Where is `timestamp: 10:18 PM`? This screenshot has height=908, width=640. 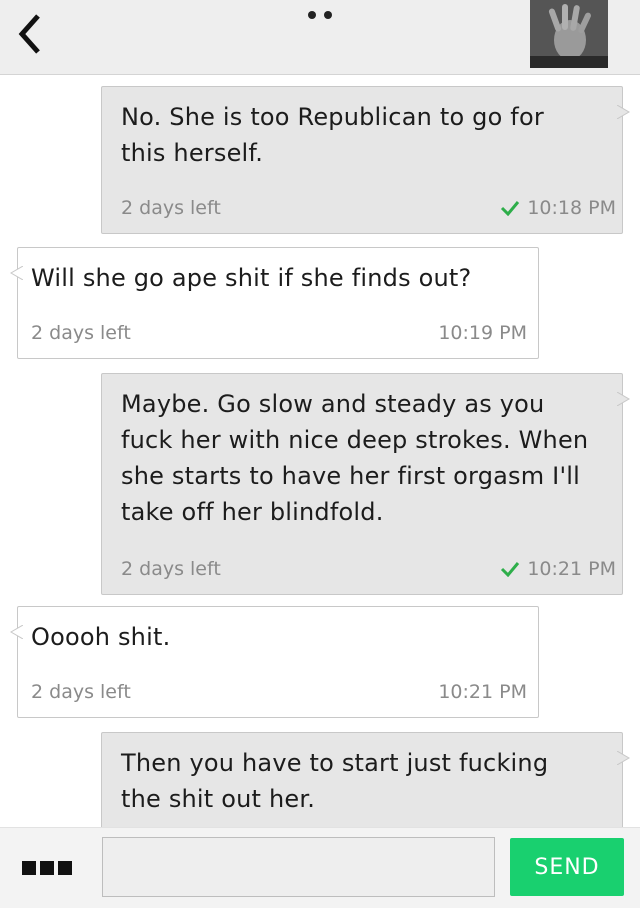 timestamp: 10:18 PM is located at coordinates (571, 208).